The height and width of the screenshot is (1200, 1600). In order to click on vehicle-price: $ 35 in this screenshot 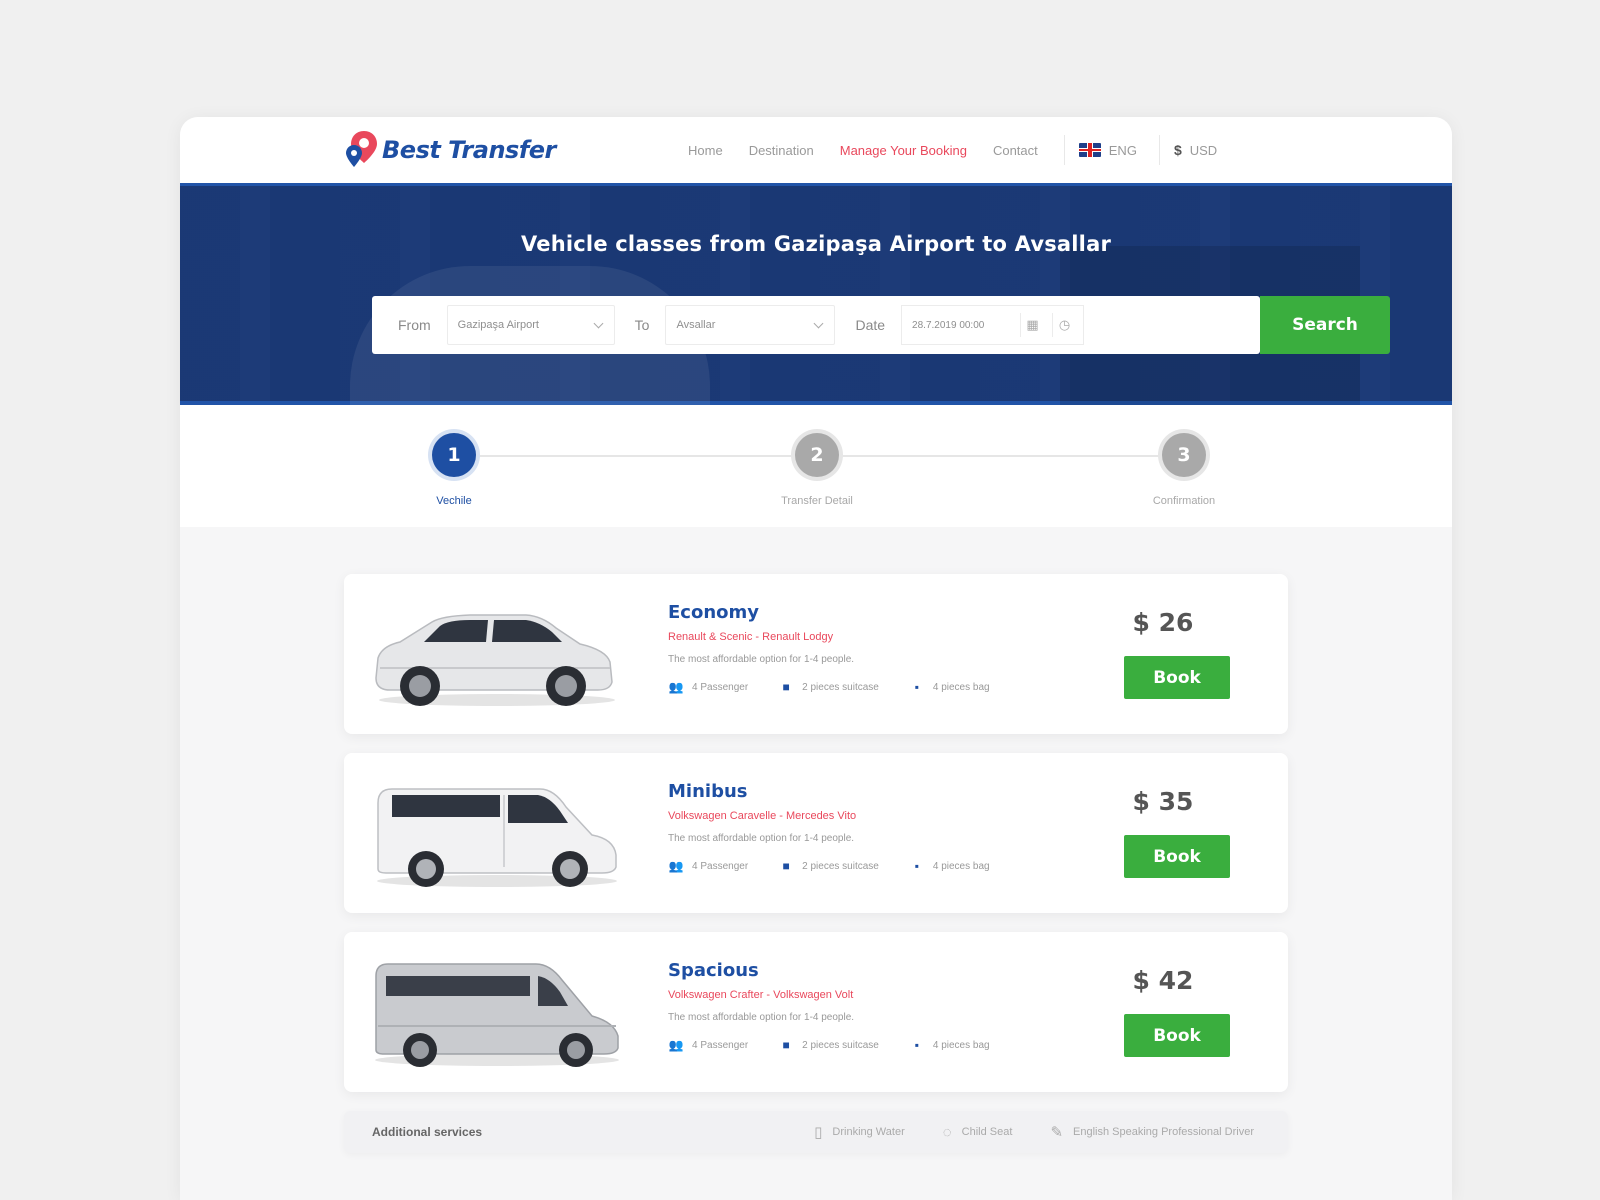, I will do `click(1163, 801)`.